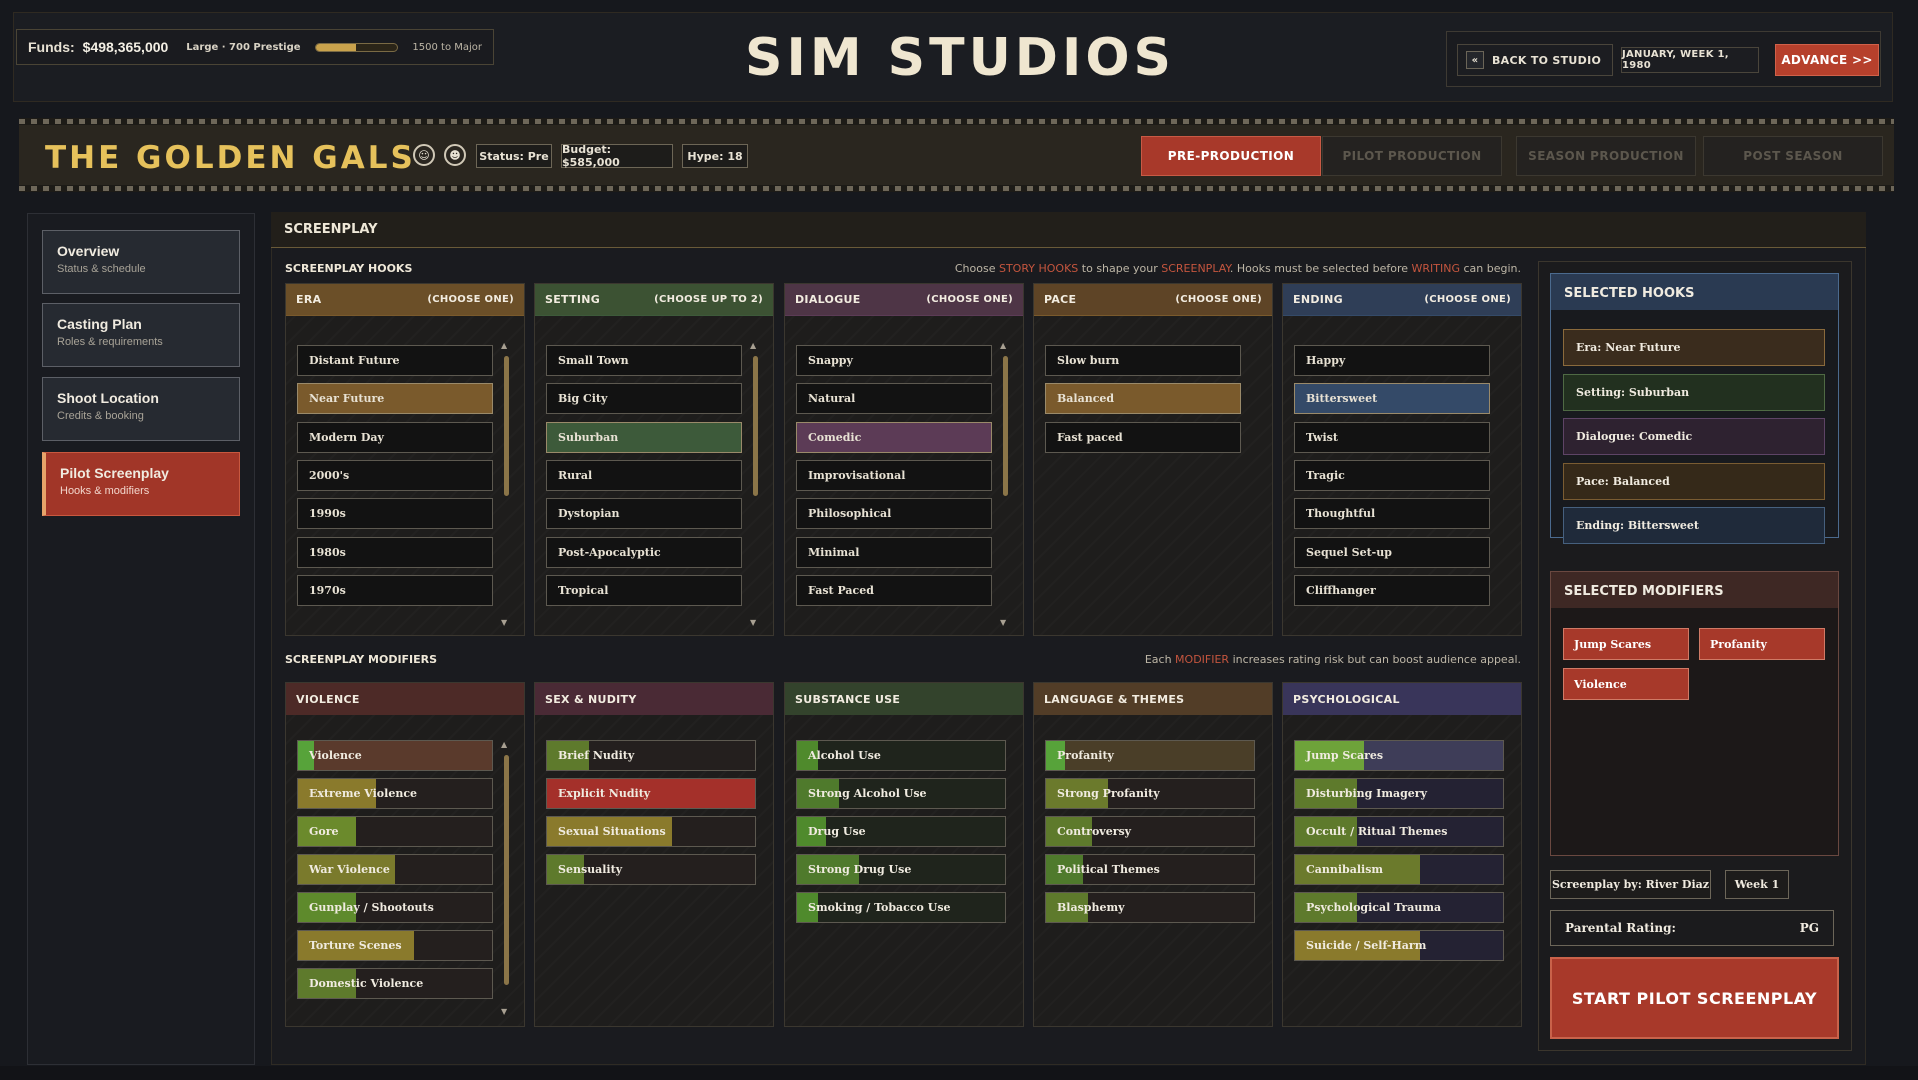 The height and width of the screenshot is (1080, 1918). I want to click on hook-option-post-apocalyptic: Post-Apocalyptic, so click(644, 552).